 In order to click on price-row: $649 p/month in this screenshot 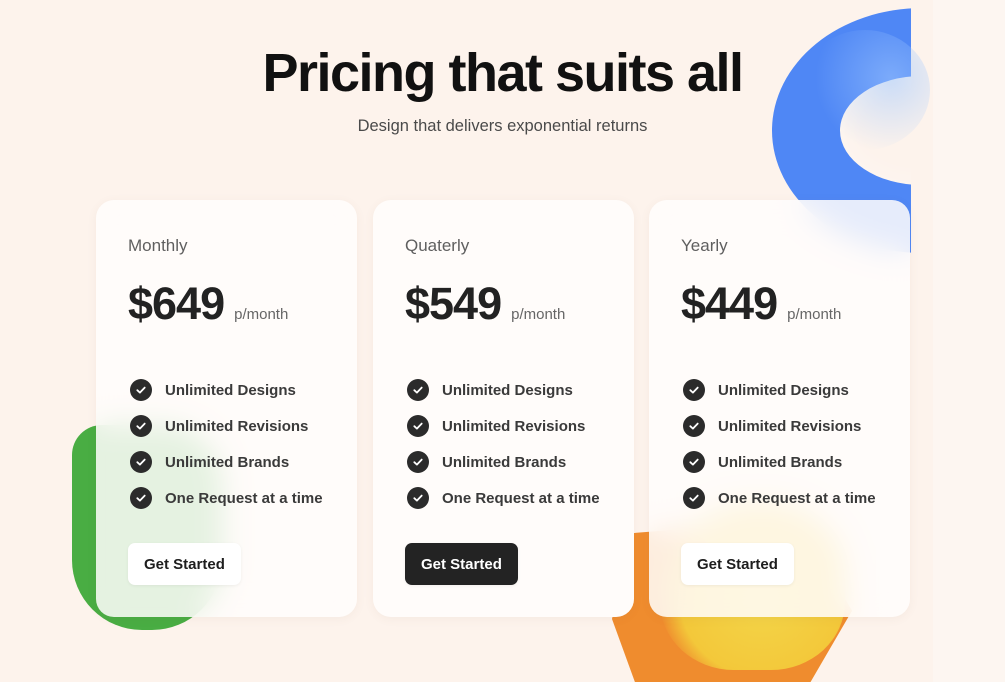, I will do `click(242, 304)`.